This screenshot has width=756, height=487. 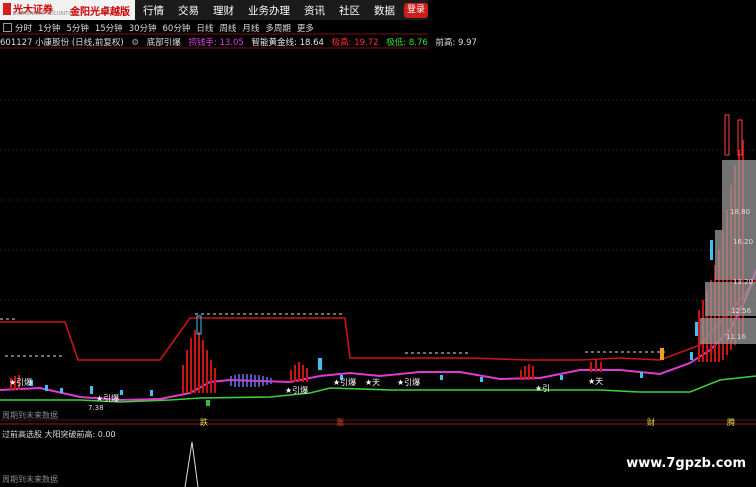 What do you see at coordinates (731, 422) in the screenshot?
I see `marker-label: 腾` at bounding box center [731, 422].